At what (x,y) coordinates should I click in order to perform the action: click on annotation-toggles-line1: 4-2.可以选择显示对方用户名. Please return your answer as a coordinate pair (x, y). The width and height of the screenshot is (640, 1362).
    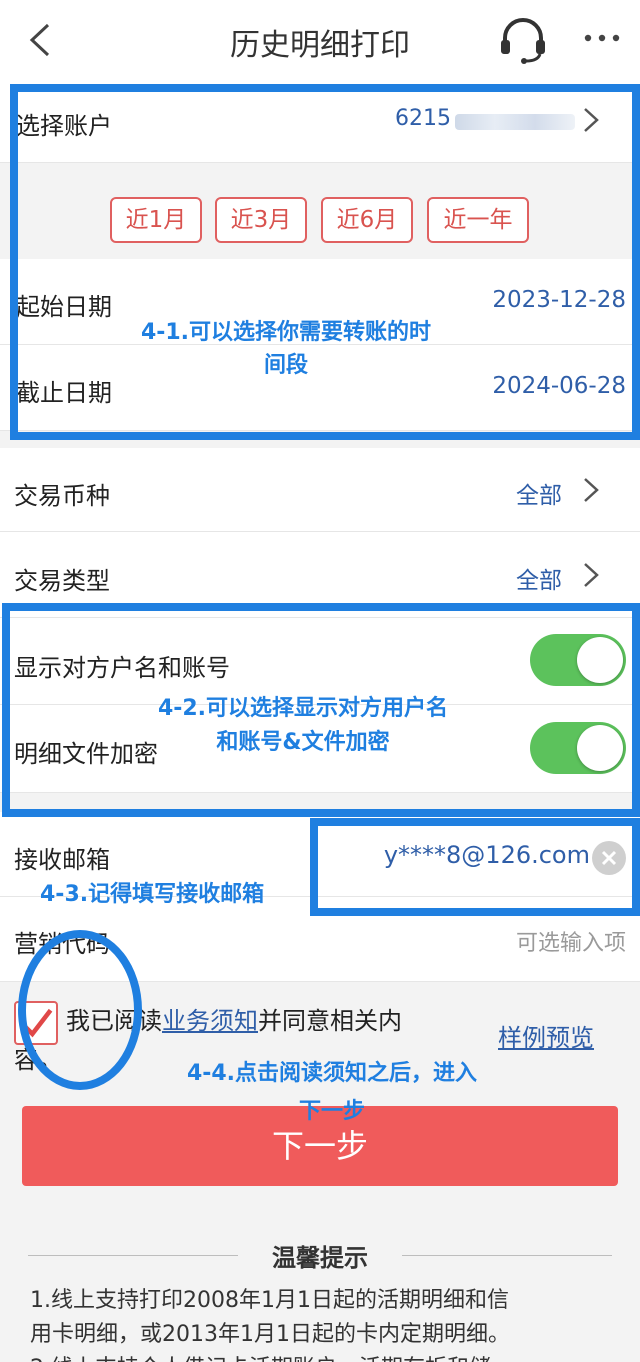
    Looking at the image, I should click on (303, 708).